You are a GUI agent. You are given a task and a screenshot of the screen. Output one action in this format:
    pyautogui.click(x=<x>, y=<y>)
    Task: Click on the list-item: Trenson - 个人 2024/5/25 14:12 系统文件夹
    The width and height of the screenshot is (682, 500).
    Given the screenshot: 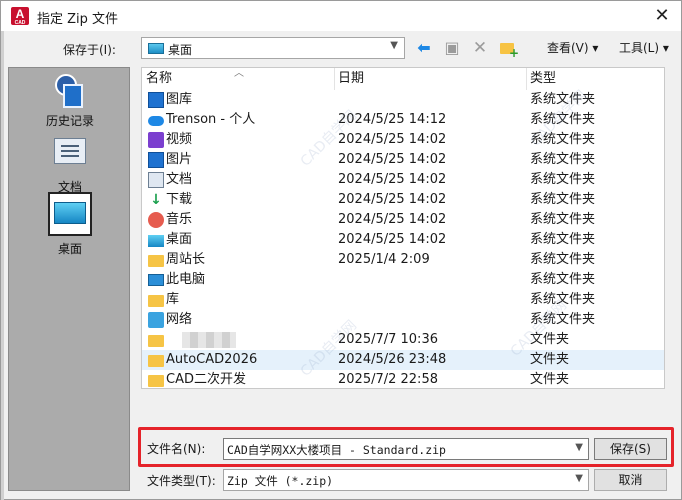 What is the action you would take?
    pyautogui.click(x=403, y=120)
    